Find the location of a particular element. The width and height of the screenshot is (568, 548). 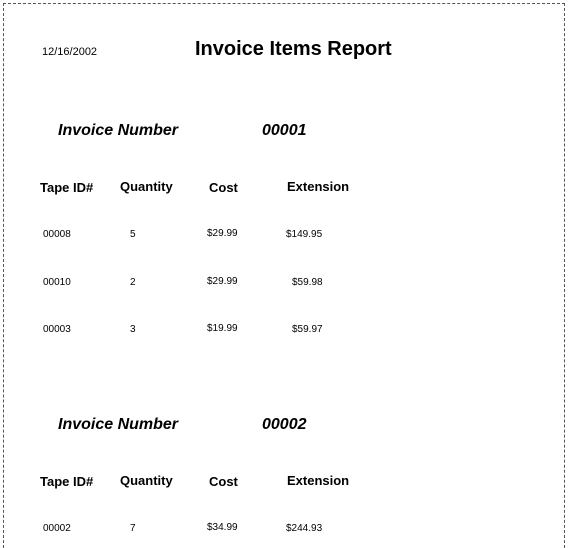

invoice-number-value: 00001 is located at coordinates (284, 130).